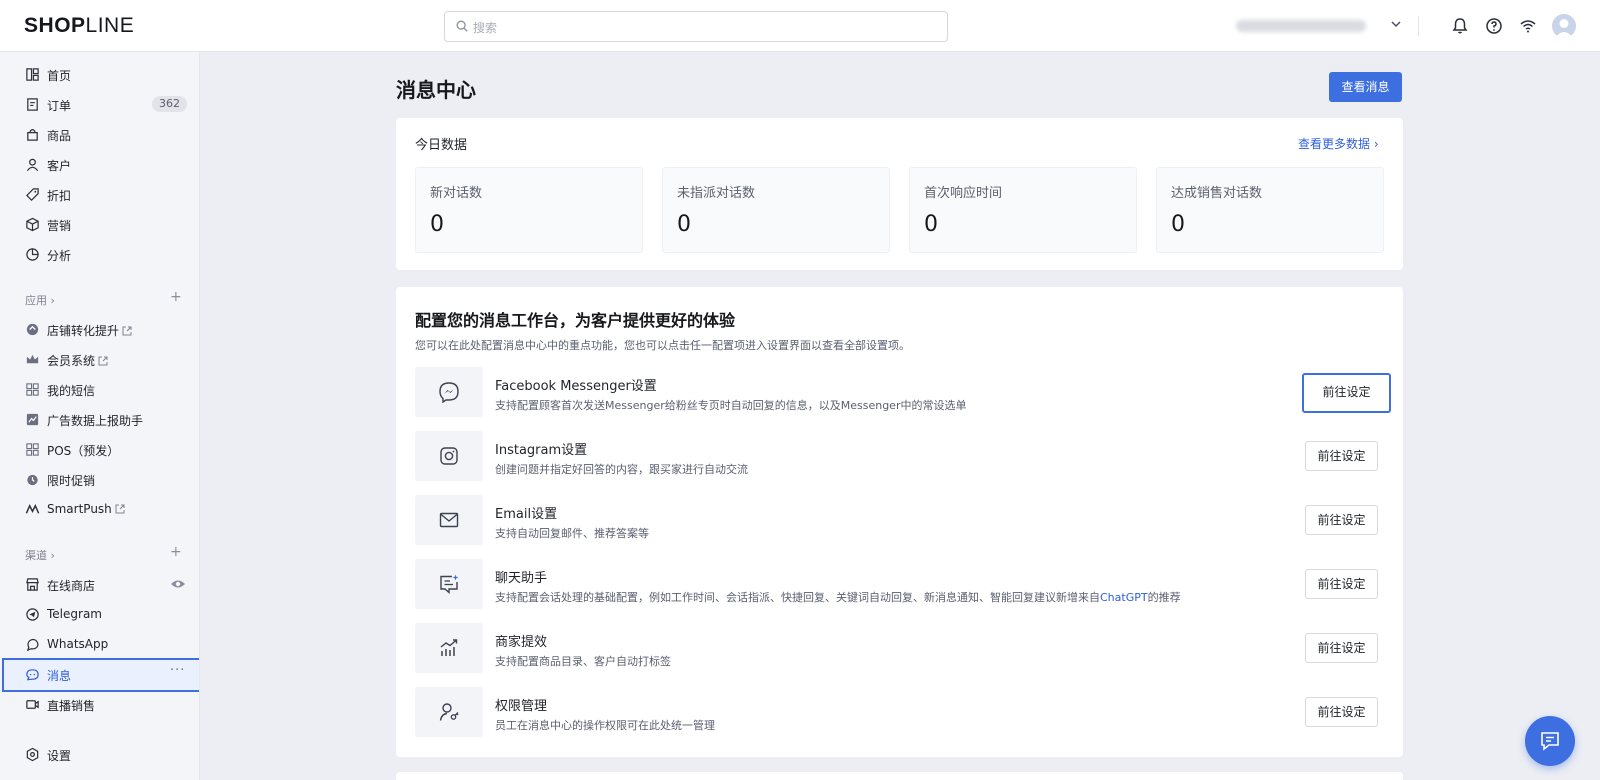 The image size is (1600, 780). Describe the element at coordinates (100, 675) in the screenshot. I see `sidebar-item-messages: 消息 ···` at that location.